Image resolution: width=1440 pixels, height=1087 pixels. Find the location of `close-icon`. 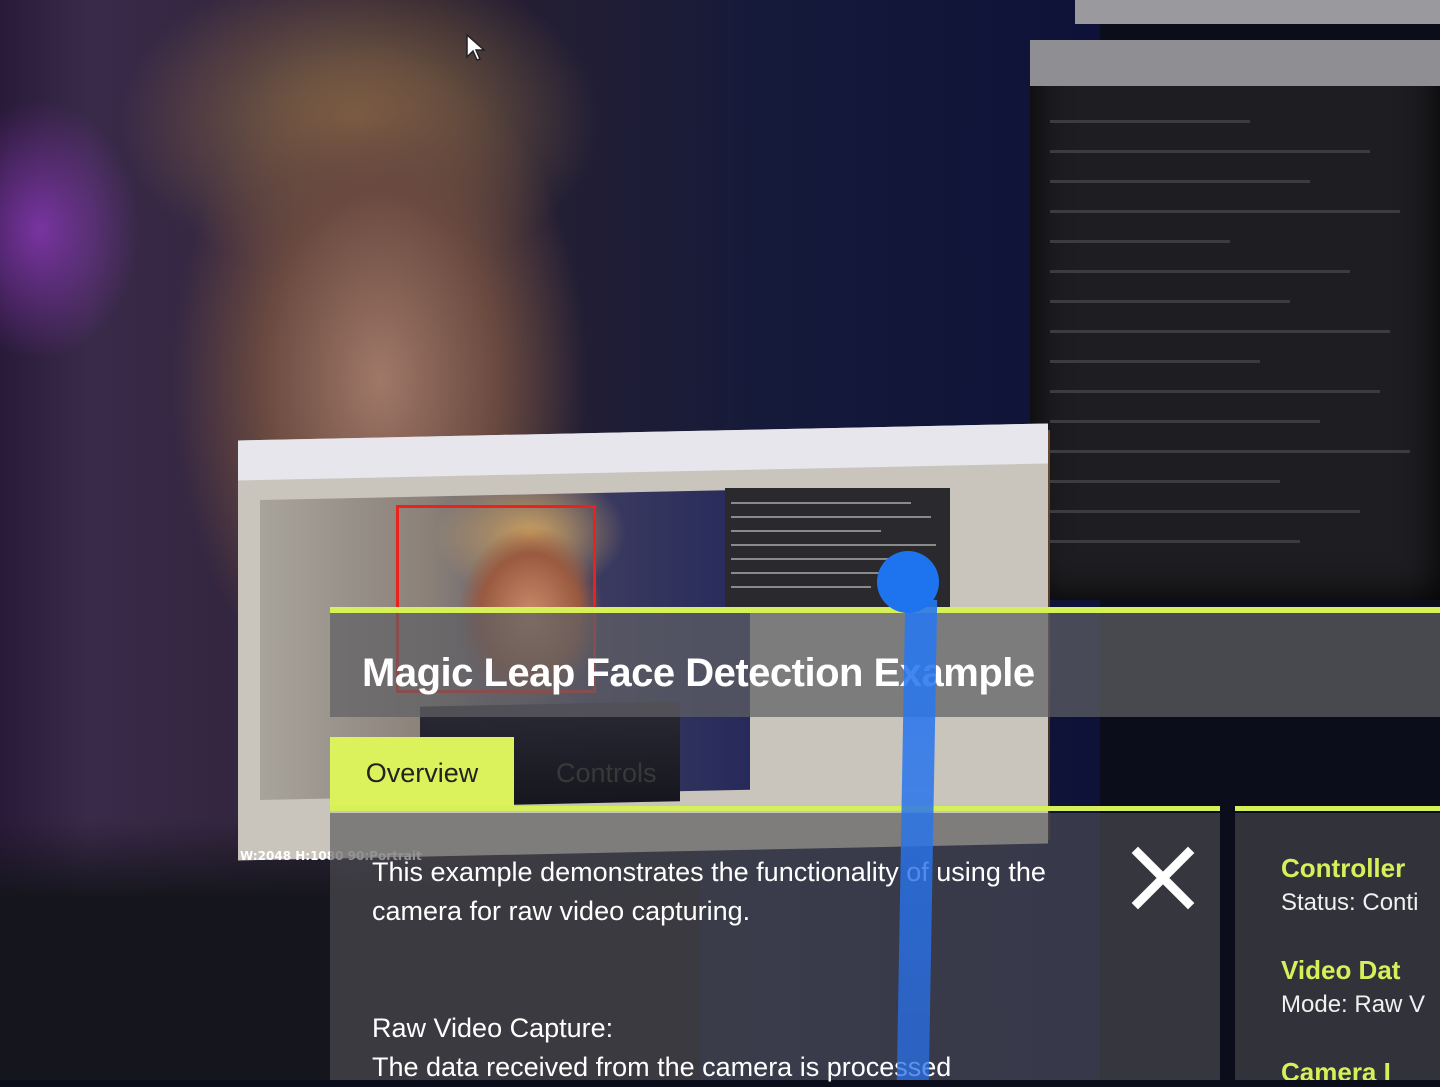

close-icon is located at coordinates (1163, 878).